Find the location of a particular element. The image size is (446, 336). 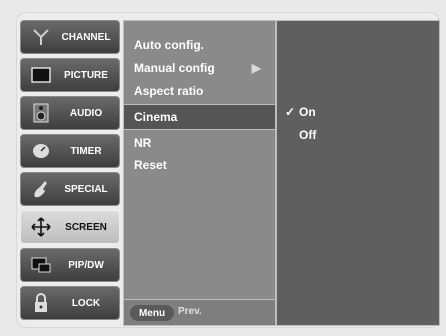

submenu-item-label: Reset is located at coordinates (150, 165).